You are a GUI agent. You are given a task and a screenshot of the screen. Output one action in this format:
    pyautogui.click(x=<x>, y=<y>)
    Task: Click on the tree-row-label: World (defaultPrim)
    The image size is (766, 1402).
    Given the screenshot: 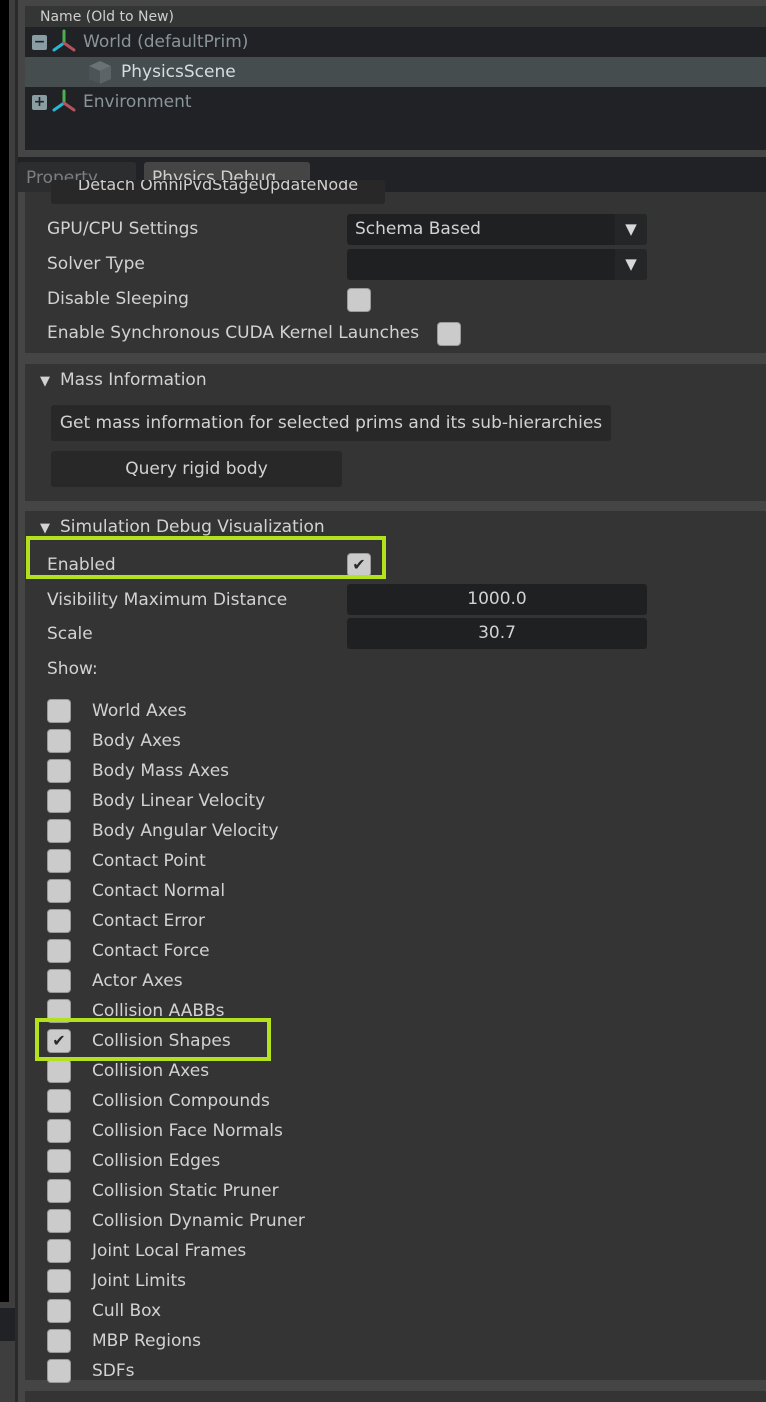 What is the action you would take?
    pyautogui.click(x=166, y=42)
    